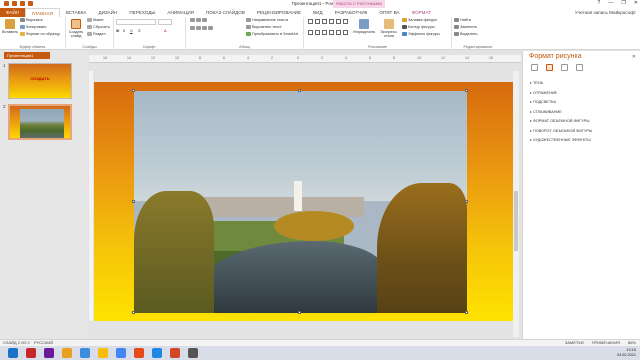 This screenshot has width=640, height=360. Describe the element at coordinates (165, 22) in the screenshot. I see `font-size-box` at that location.